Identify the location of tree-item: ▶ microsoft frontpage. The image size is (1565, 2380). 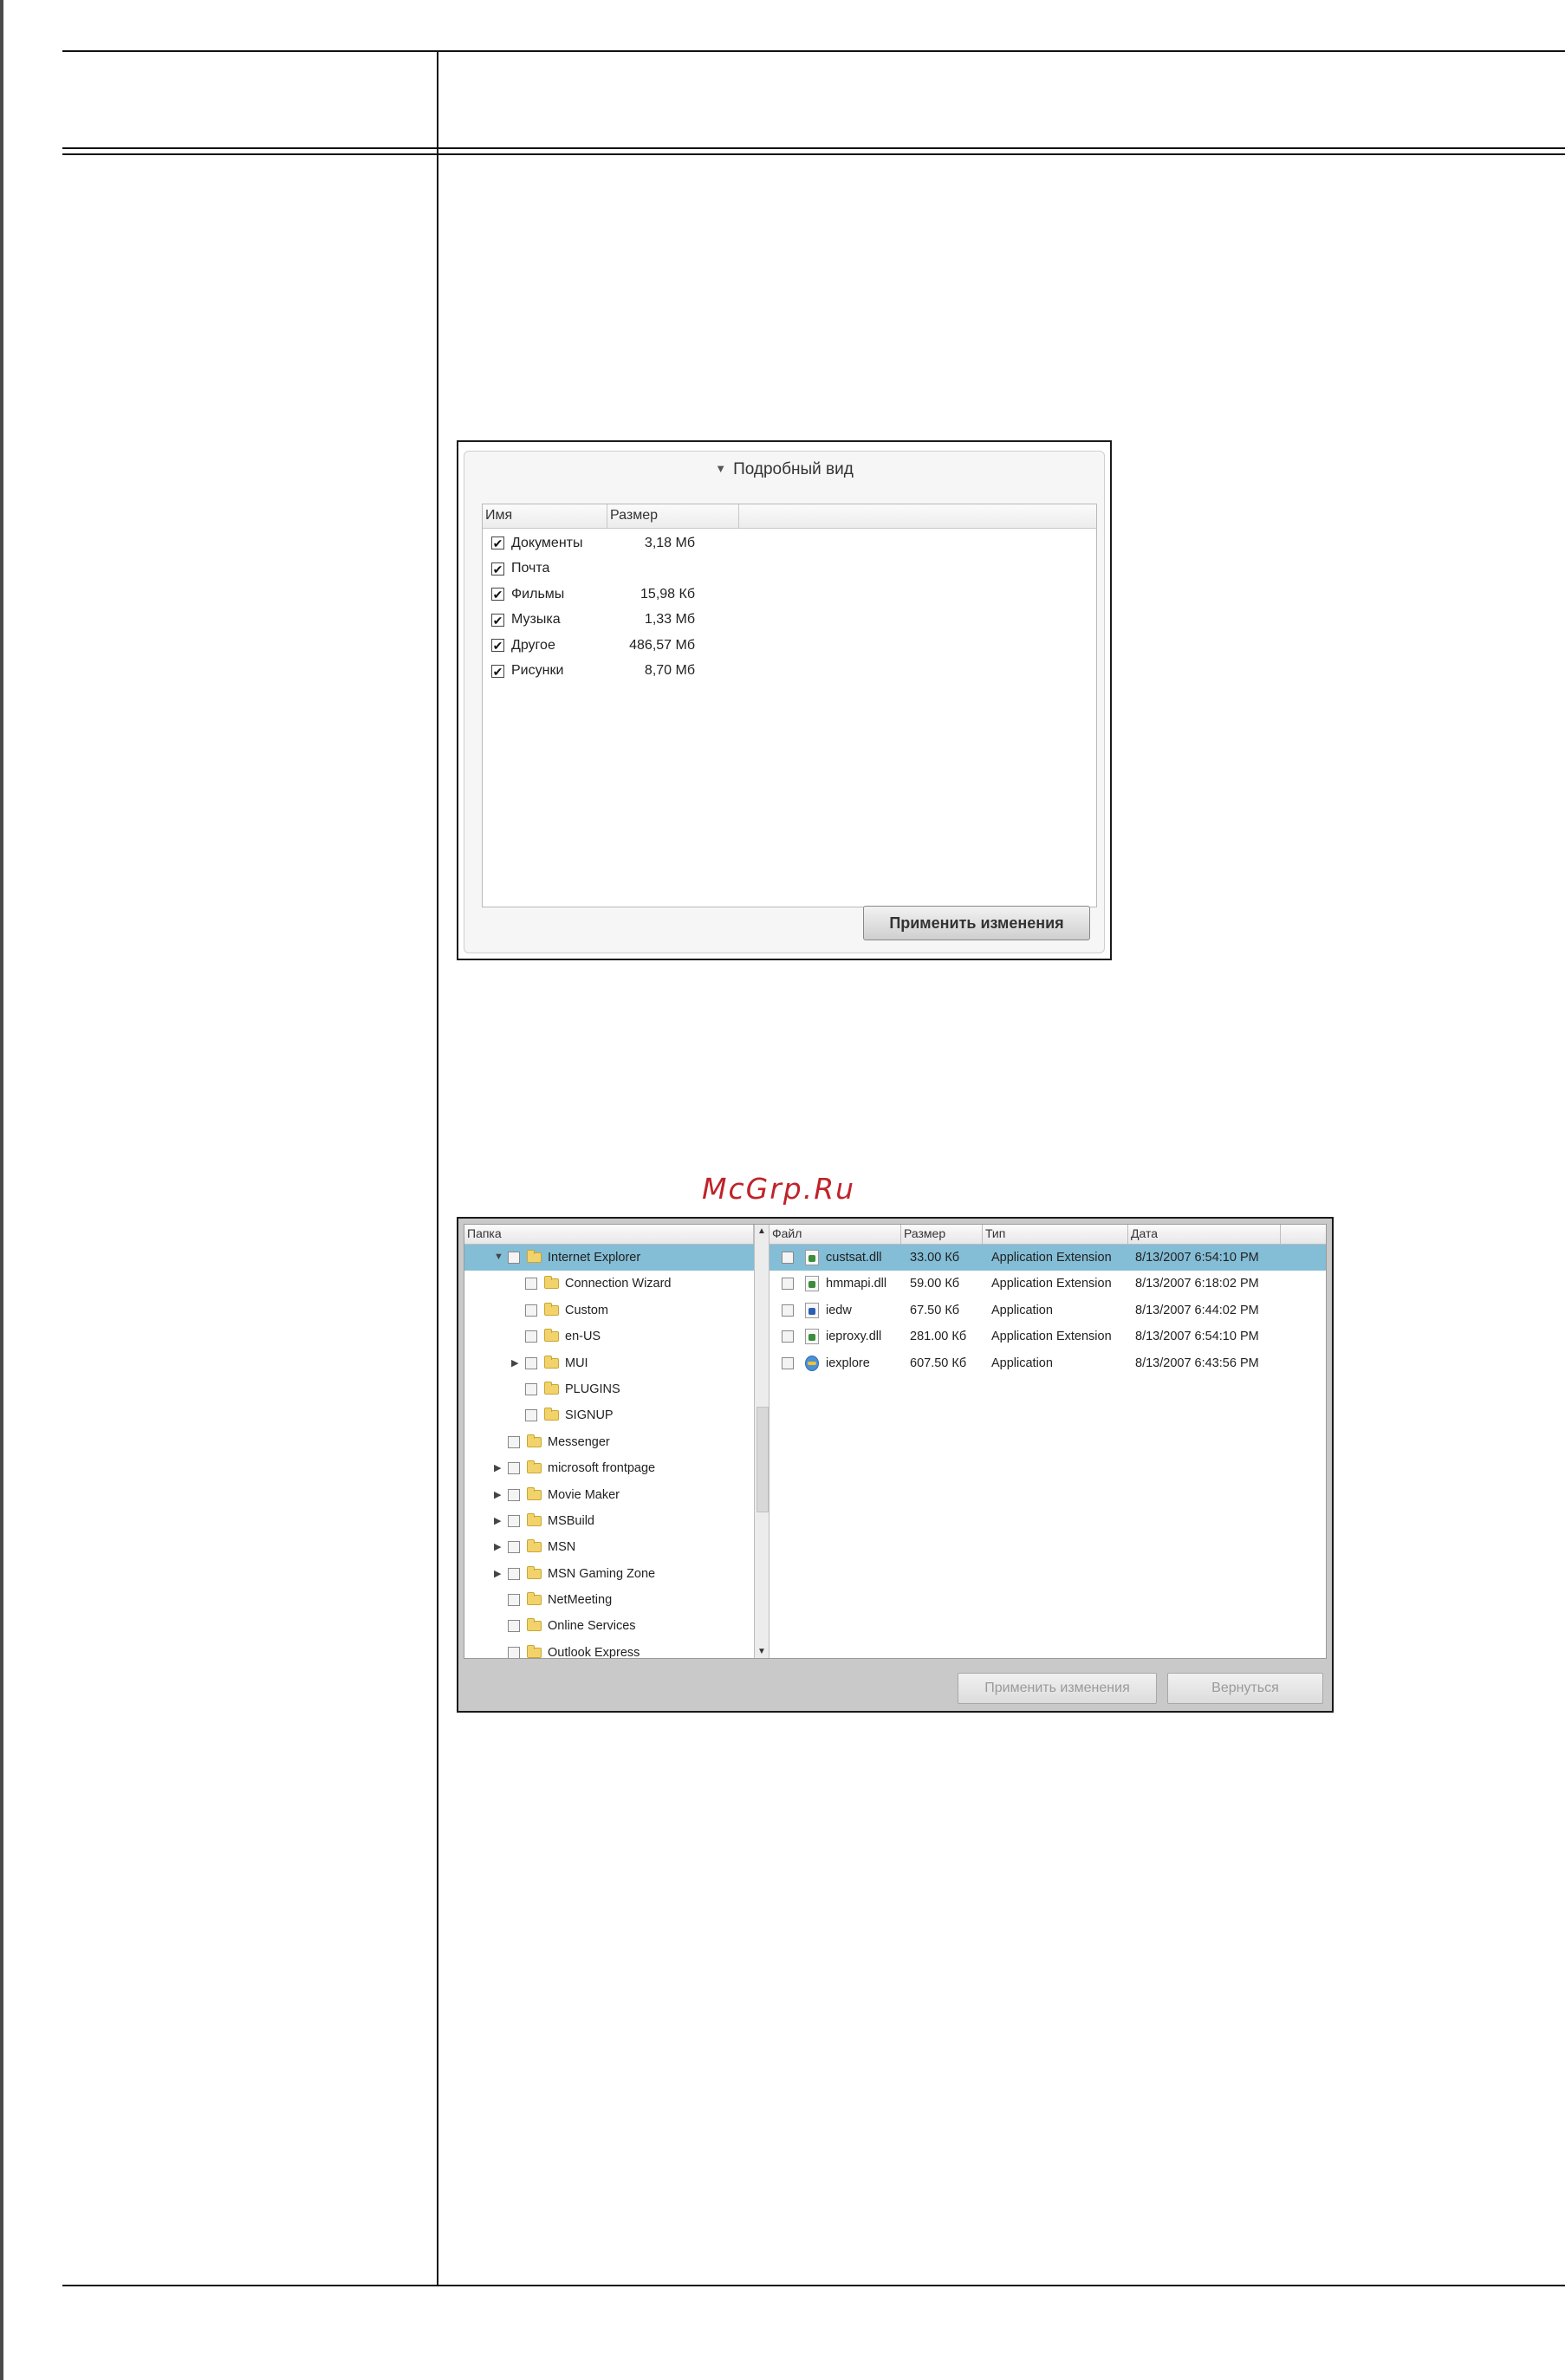
(609, 1468).